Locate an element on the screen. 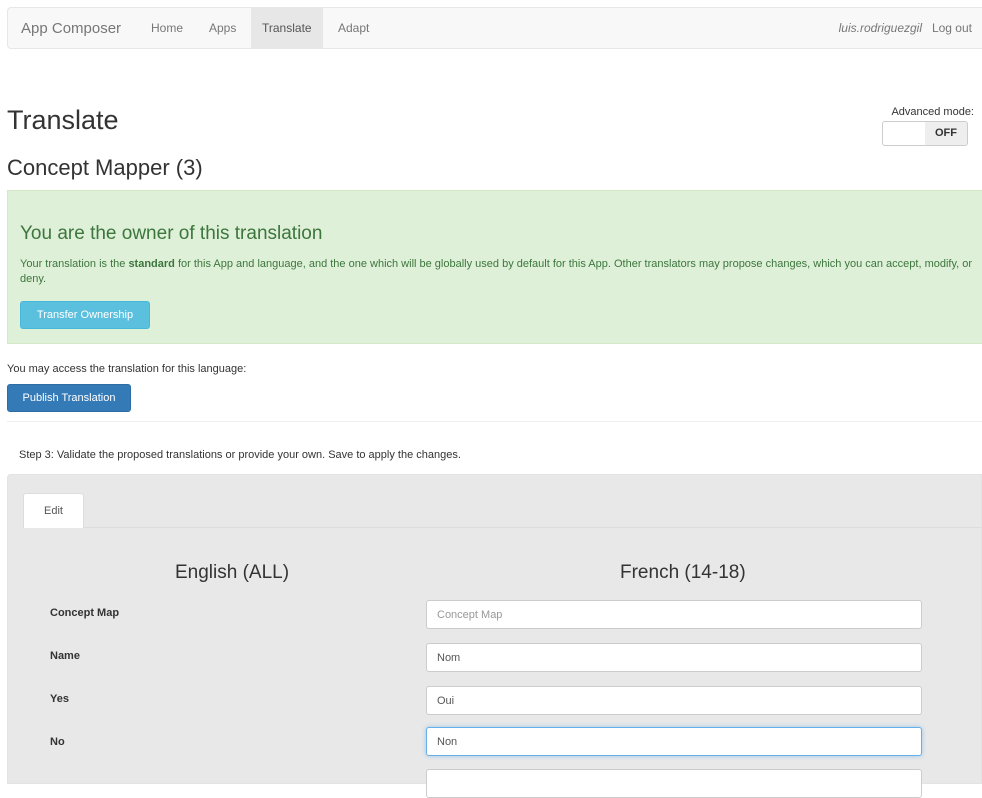  divider is located at coordinates (494, 421).